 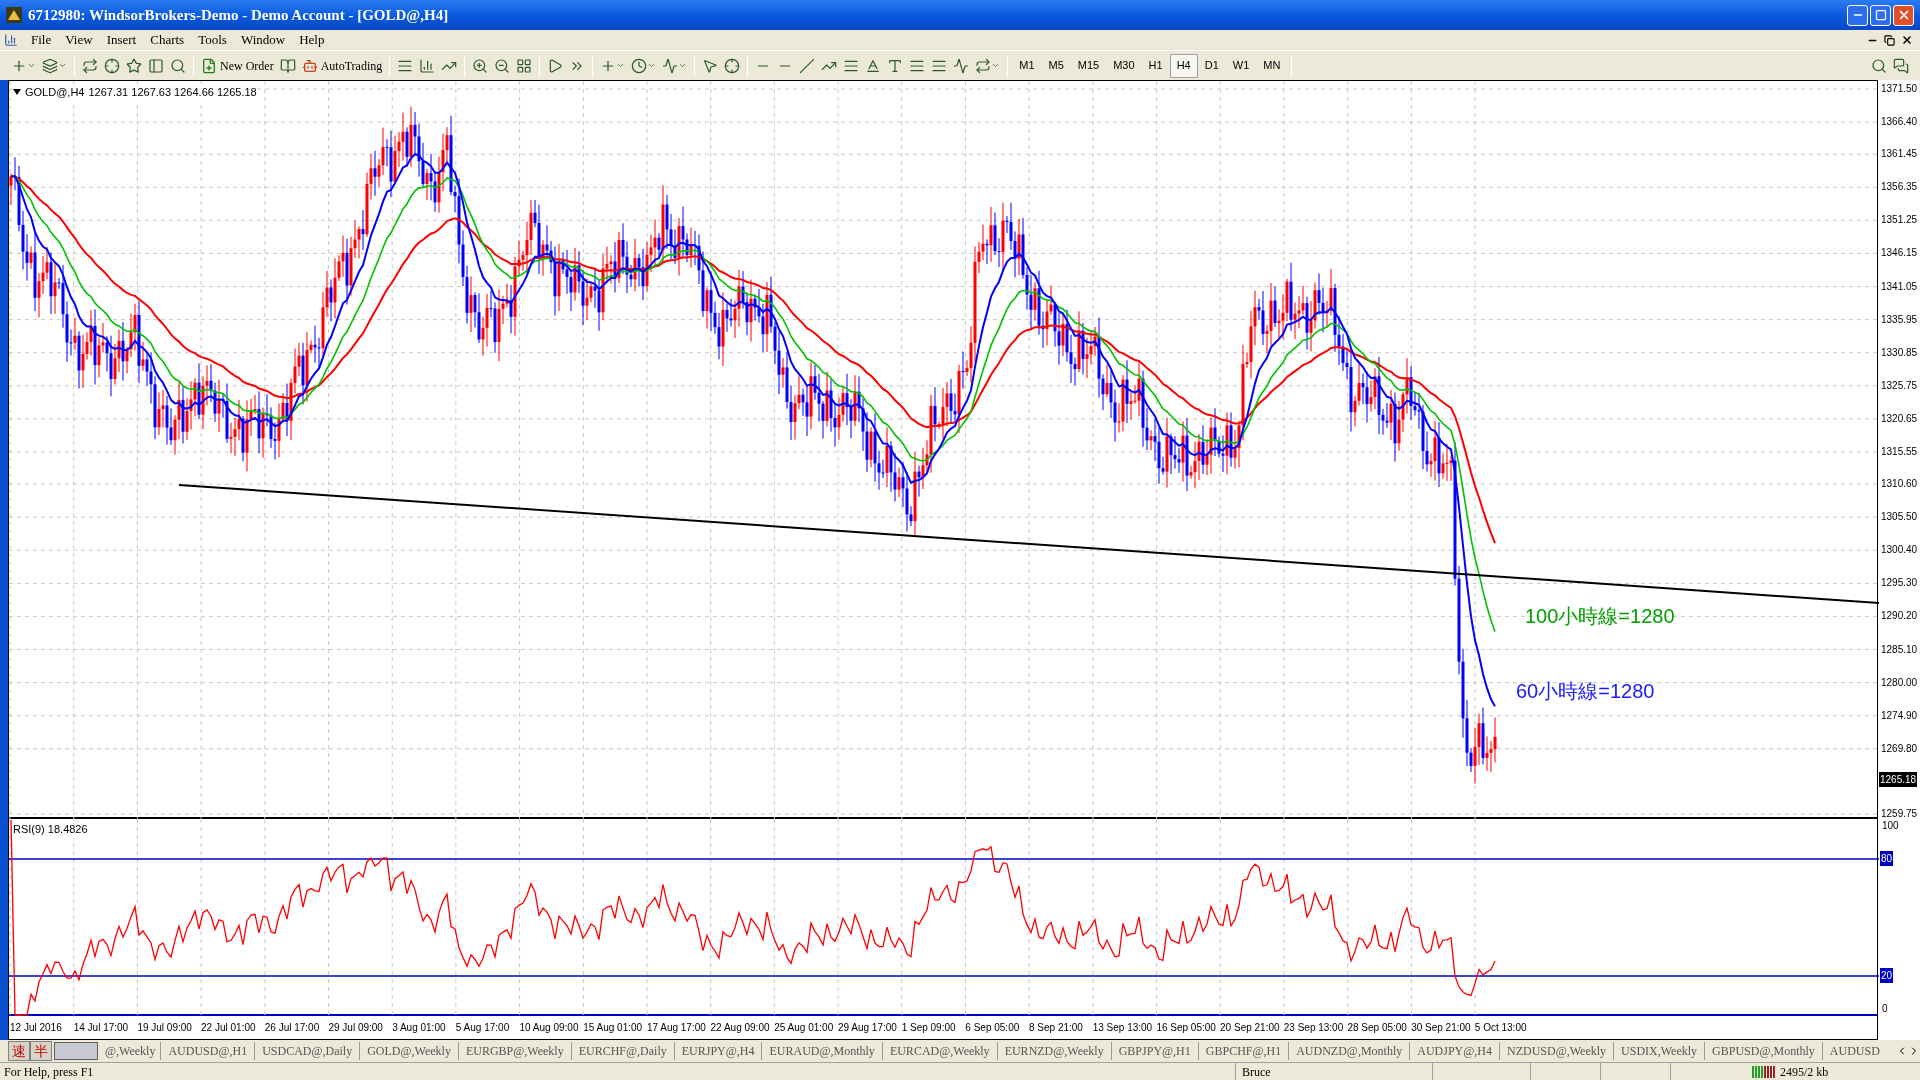 What do you see at coordinates (821, 1051) in the screenshot?
I see `chart-tab: EURAUD@,Monthly` at bounding box center [821, 1051].